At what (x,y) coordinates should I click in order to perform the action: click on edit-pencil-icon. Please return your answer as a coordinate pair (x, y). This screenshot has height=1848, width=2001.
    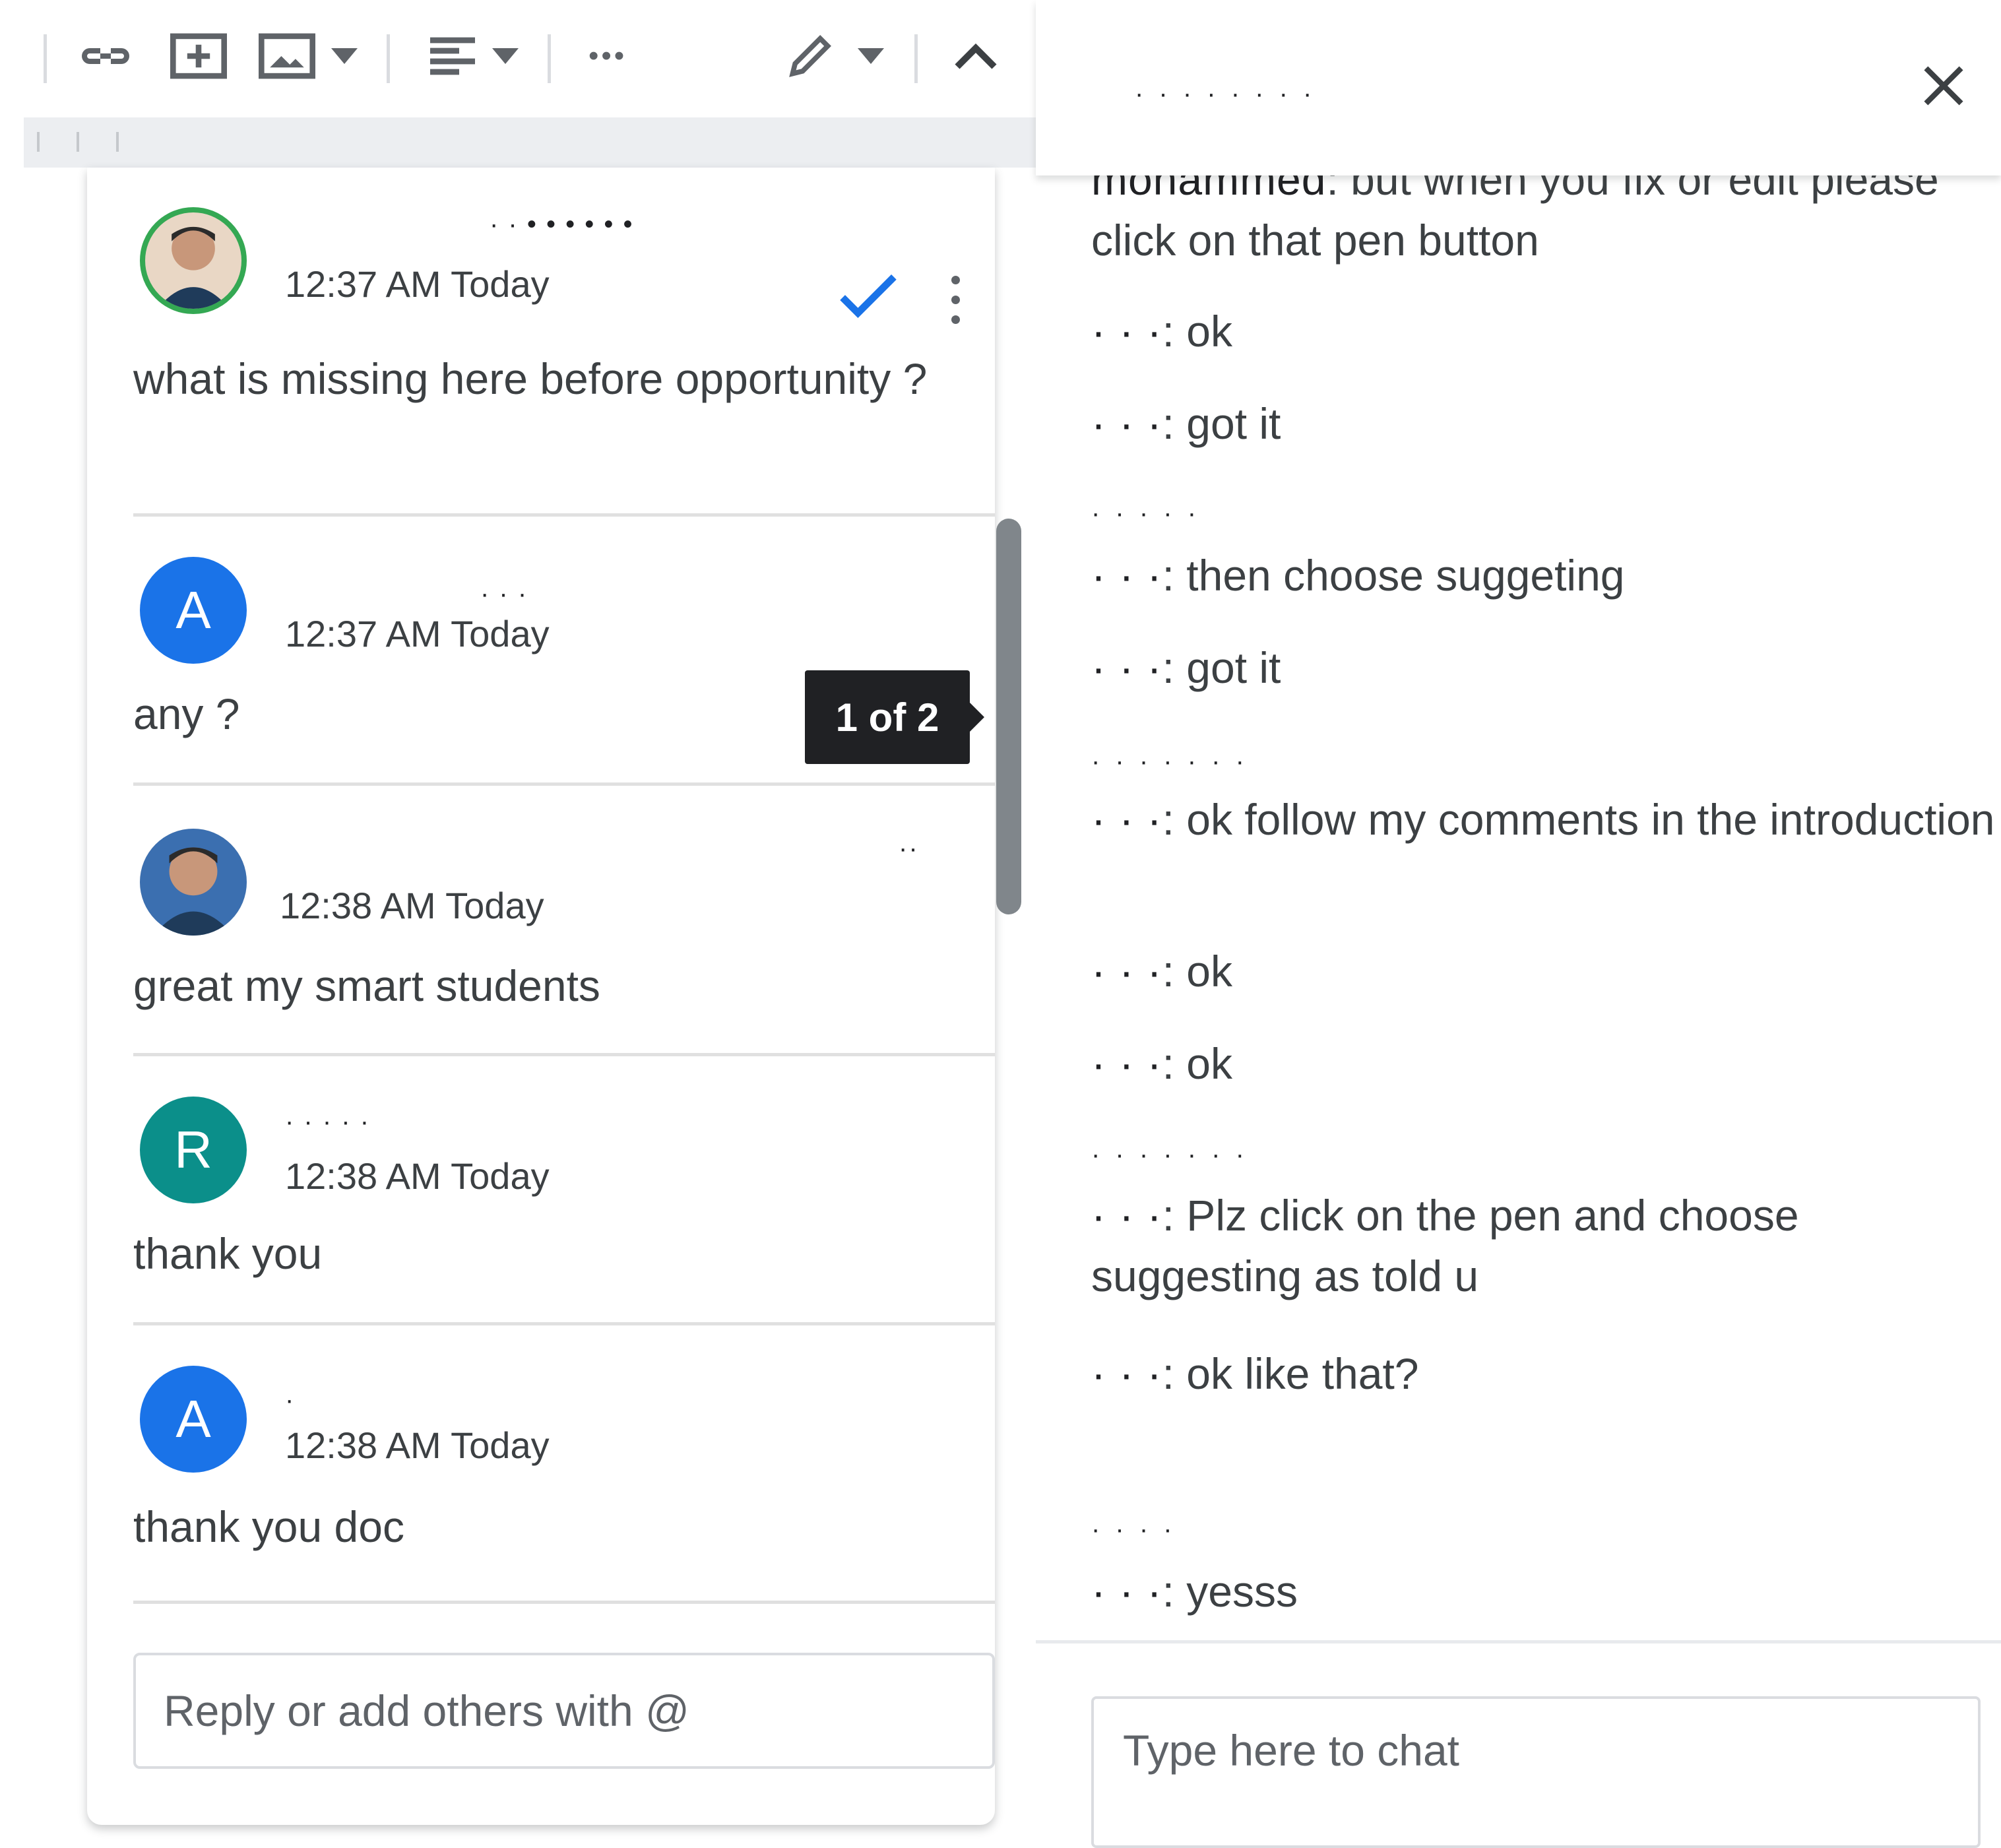
    Looking at the image, I should click on (810, 56).